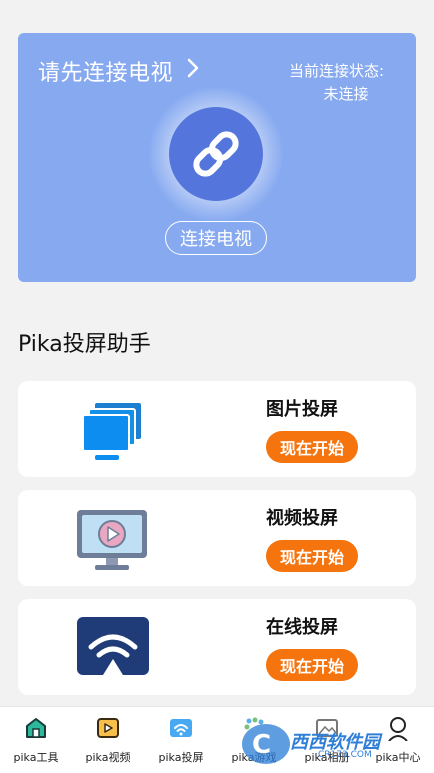 This screenshot has width=434, height=773. What do you see at coordinates (84, 344) in the screenshot?
I see `section-title: Pika投屏助手` at bounding box center [84, 344].